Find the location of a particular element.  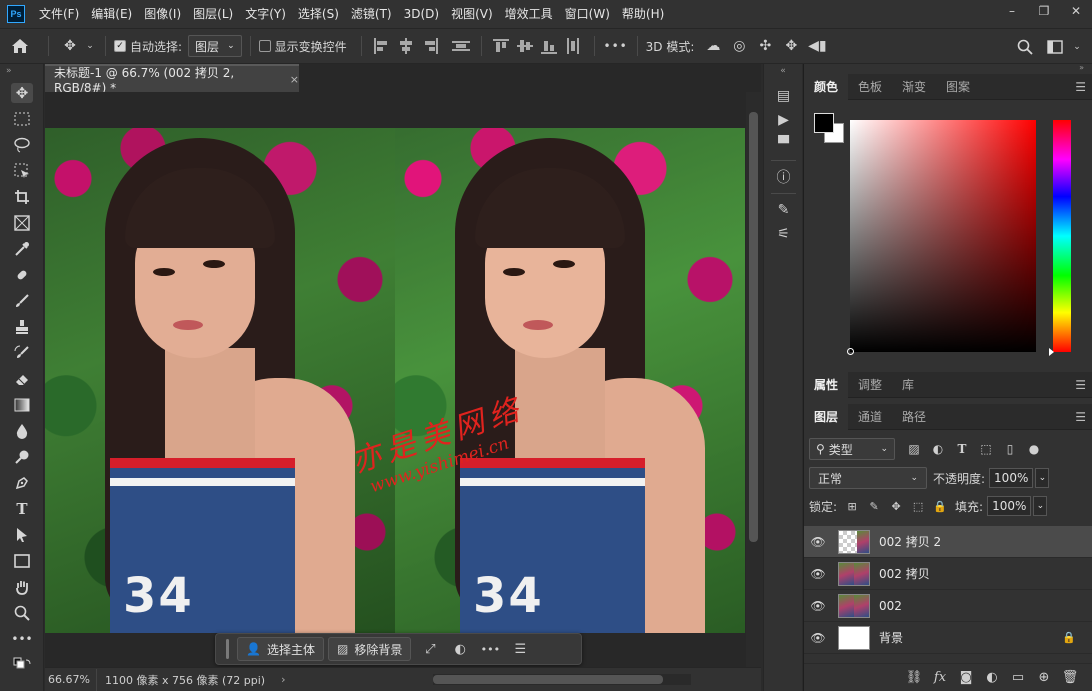

eraser-tool-icon is located at coordinates (22, 379).